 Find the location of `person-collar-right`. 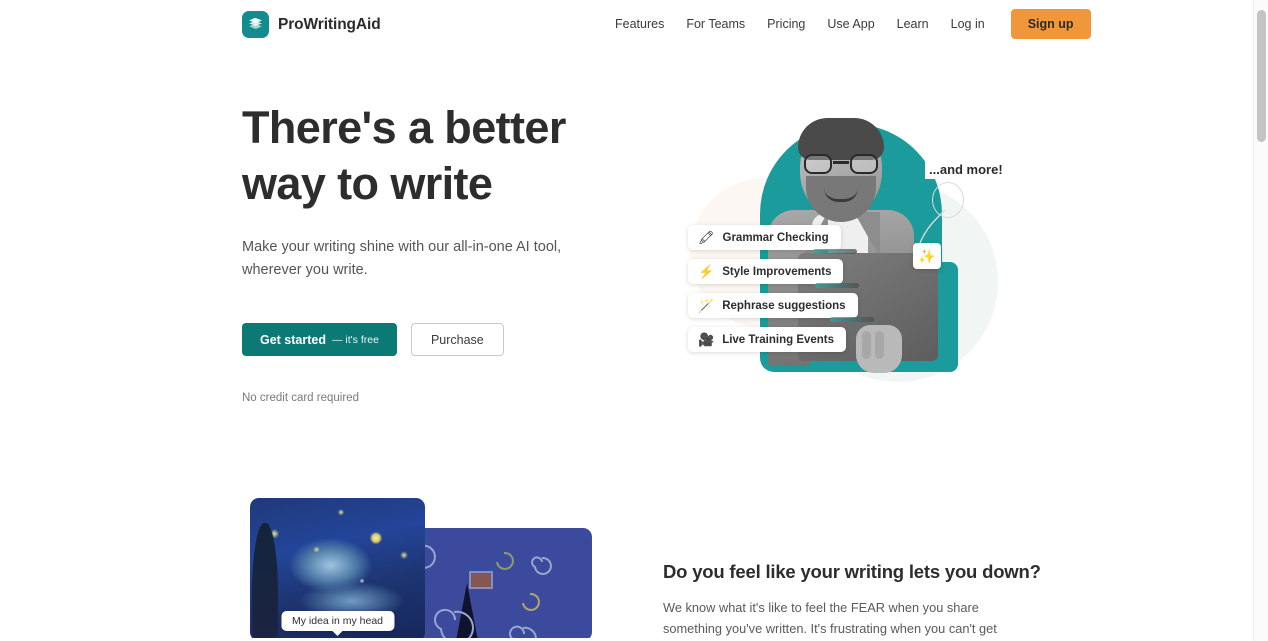

person-collar-right is located at coordinates (867, 235).